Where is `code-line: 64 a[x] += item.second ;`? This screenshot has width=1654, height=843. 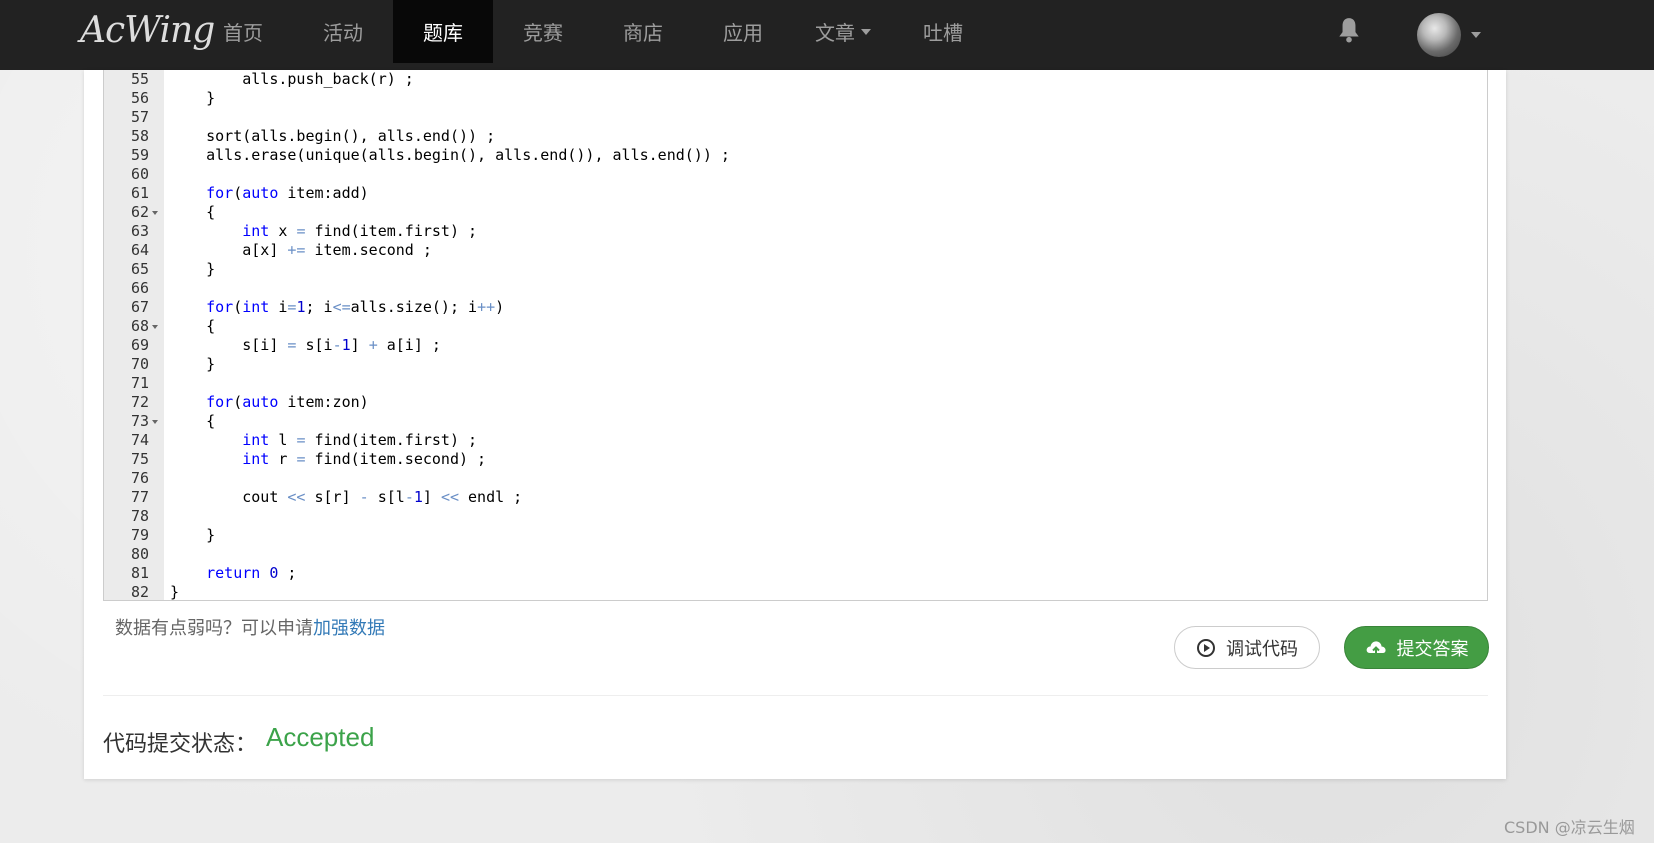 code-line: 64 a[x] += item.second ; is located at coordinates (795, 250).